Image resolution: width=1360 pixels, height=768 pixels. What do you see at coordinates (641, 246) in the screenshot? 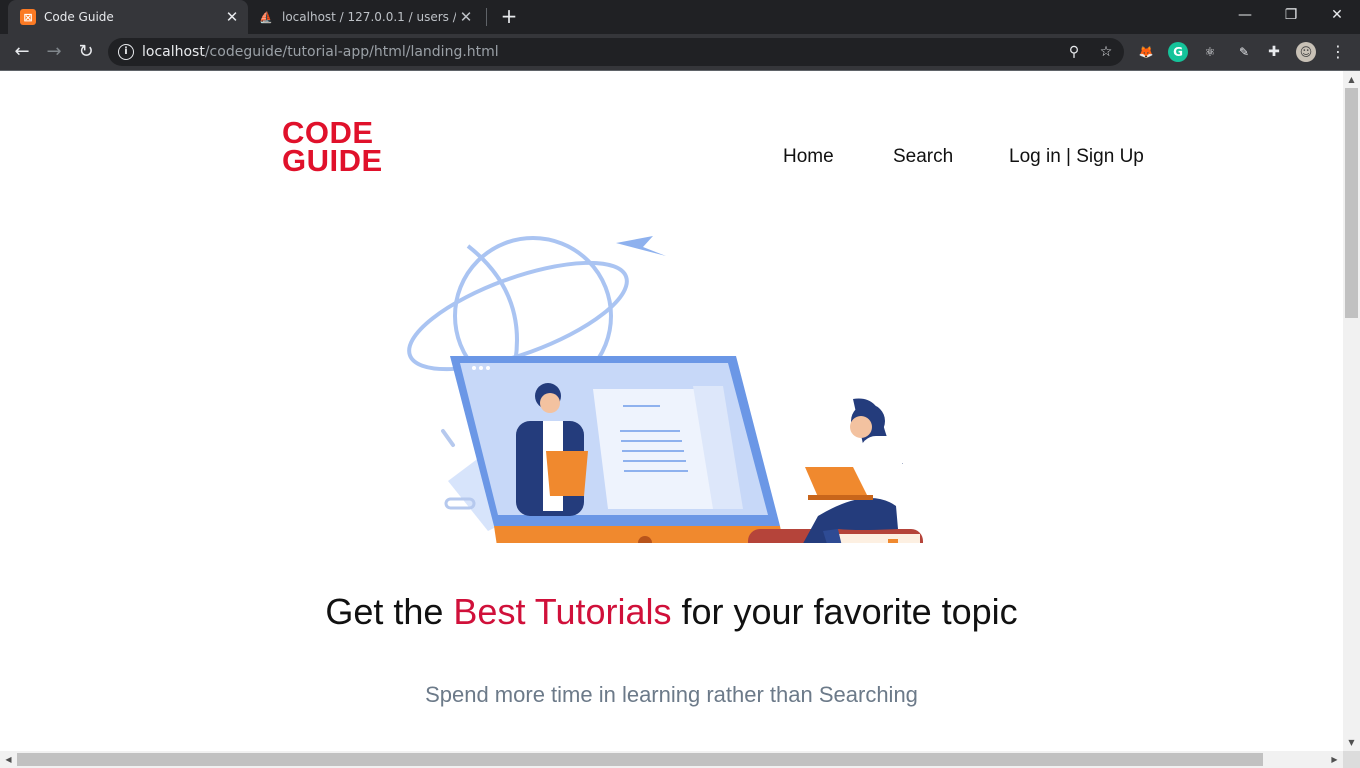
I see `paper-plane-graphic` at bounding box center [641, 246].